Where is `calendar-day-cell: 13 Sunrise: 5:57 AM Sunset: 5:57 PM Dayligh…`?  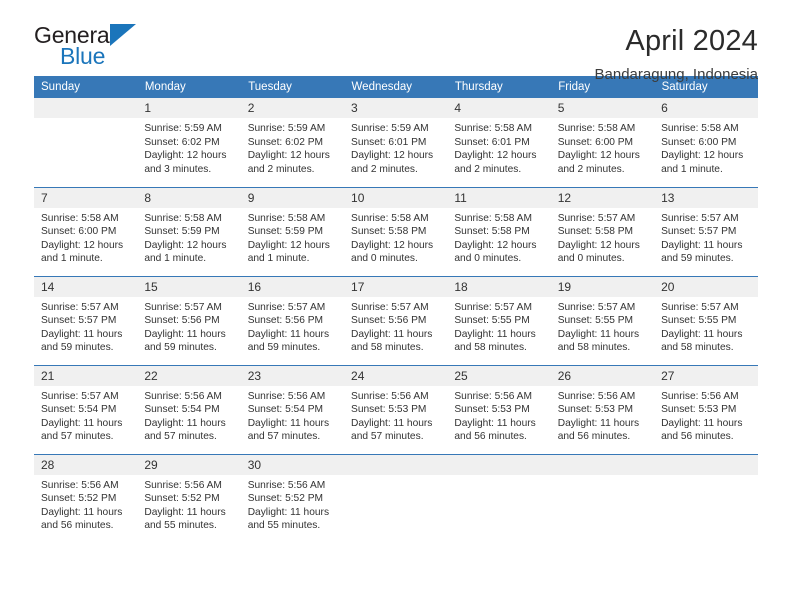 calendar-day-cell: 13 Sunrise: 5:57 AM Sunset: 5:57 PM Dayligh… is located at coordinates (706, 231).